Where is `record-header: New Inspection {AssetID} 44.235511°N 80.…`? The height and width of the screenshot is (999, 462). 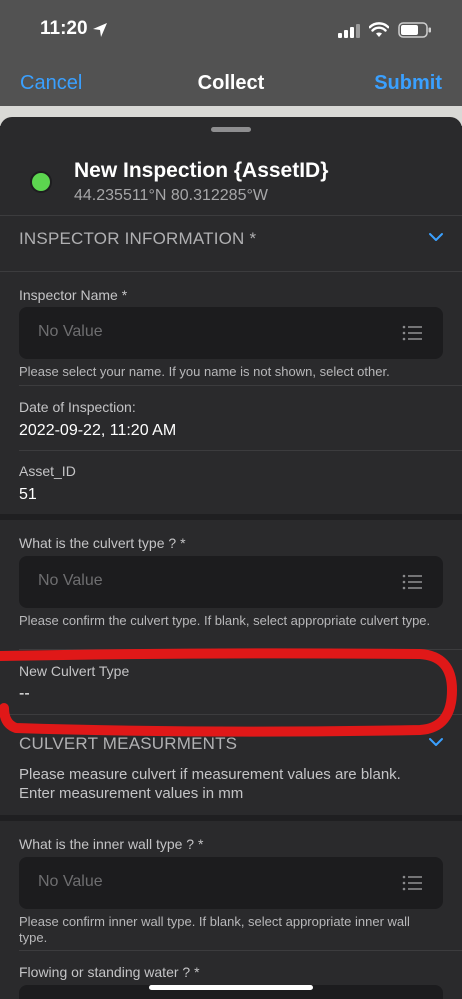 record-header: New Inspection {AssetID} 44.235511°N 80.… is located at coordinates (231, 174).